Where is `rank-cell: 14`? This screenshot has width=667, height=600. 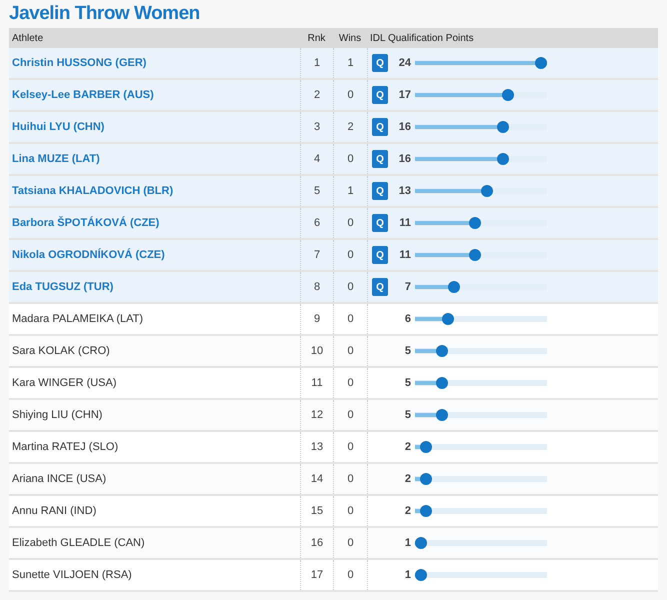 rank-cell: 14 is located at coordinates (316, 479).